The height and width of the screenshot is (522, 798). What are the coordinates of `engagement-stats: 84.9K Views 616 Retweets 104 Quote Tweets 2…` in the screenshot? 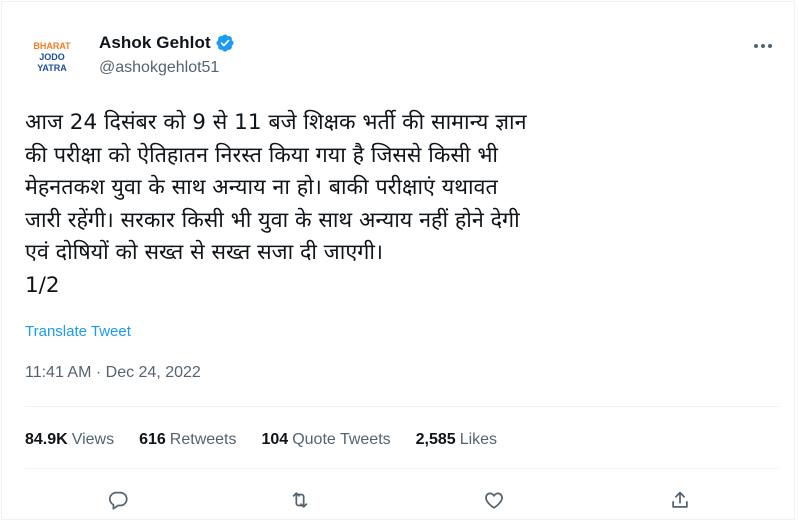 It's located at (273, 440).